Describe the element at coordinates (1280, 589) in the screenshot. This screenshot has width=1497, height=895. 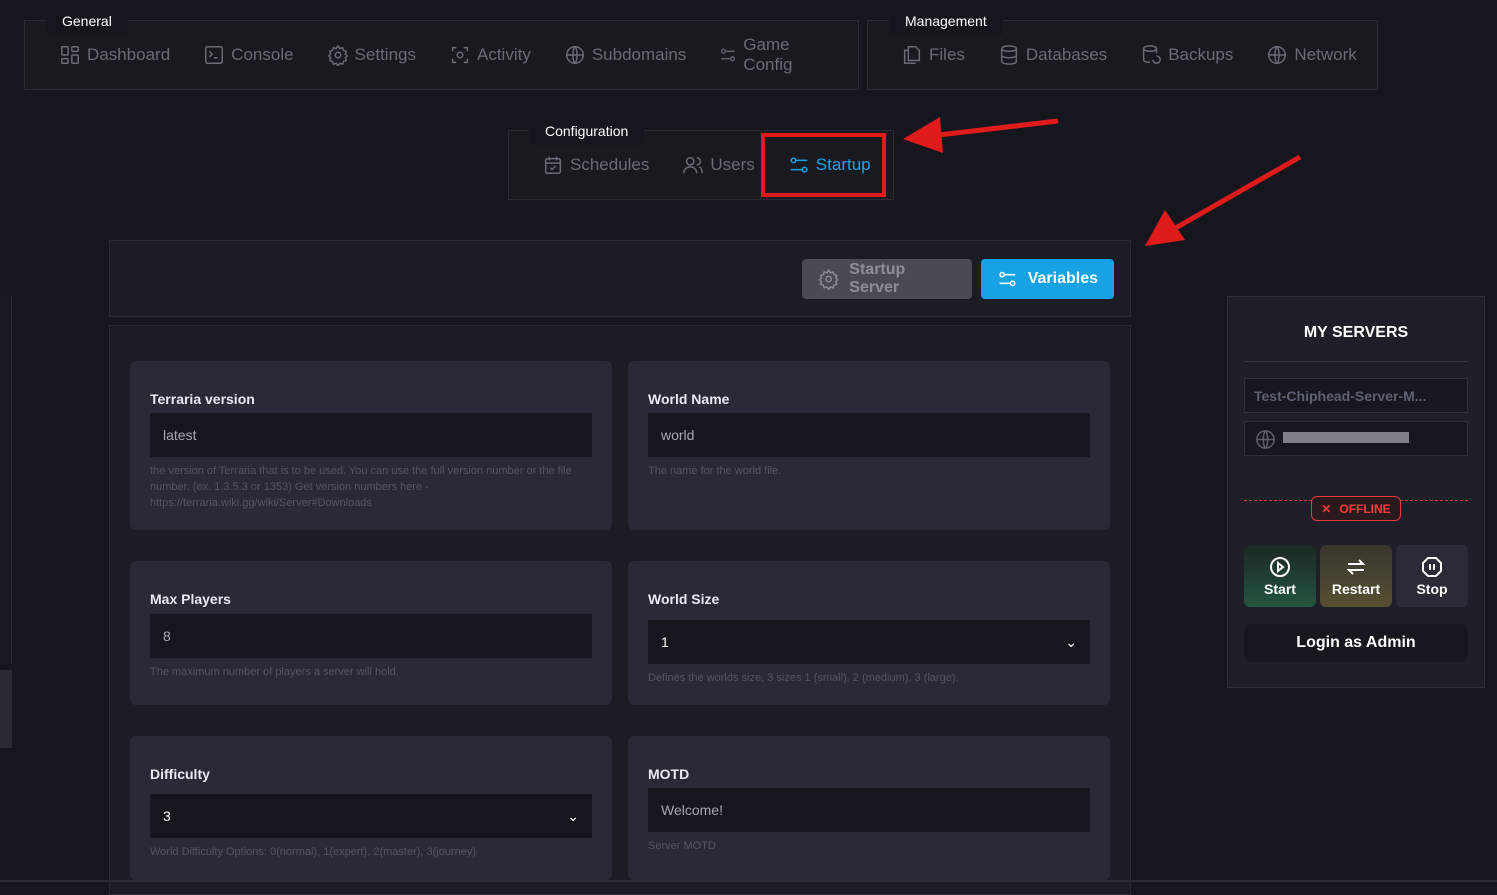
I see `start-label: Start` at that location.